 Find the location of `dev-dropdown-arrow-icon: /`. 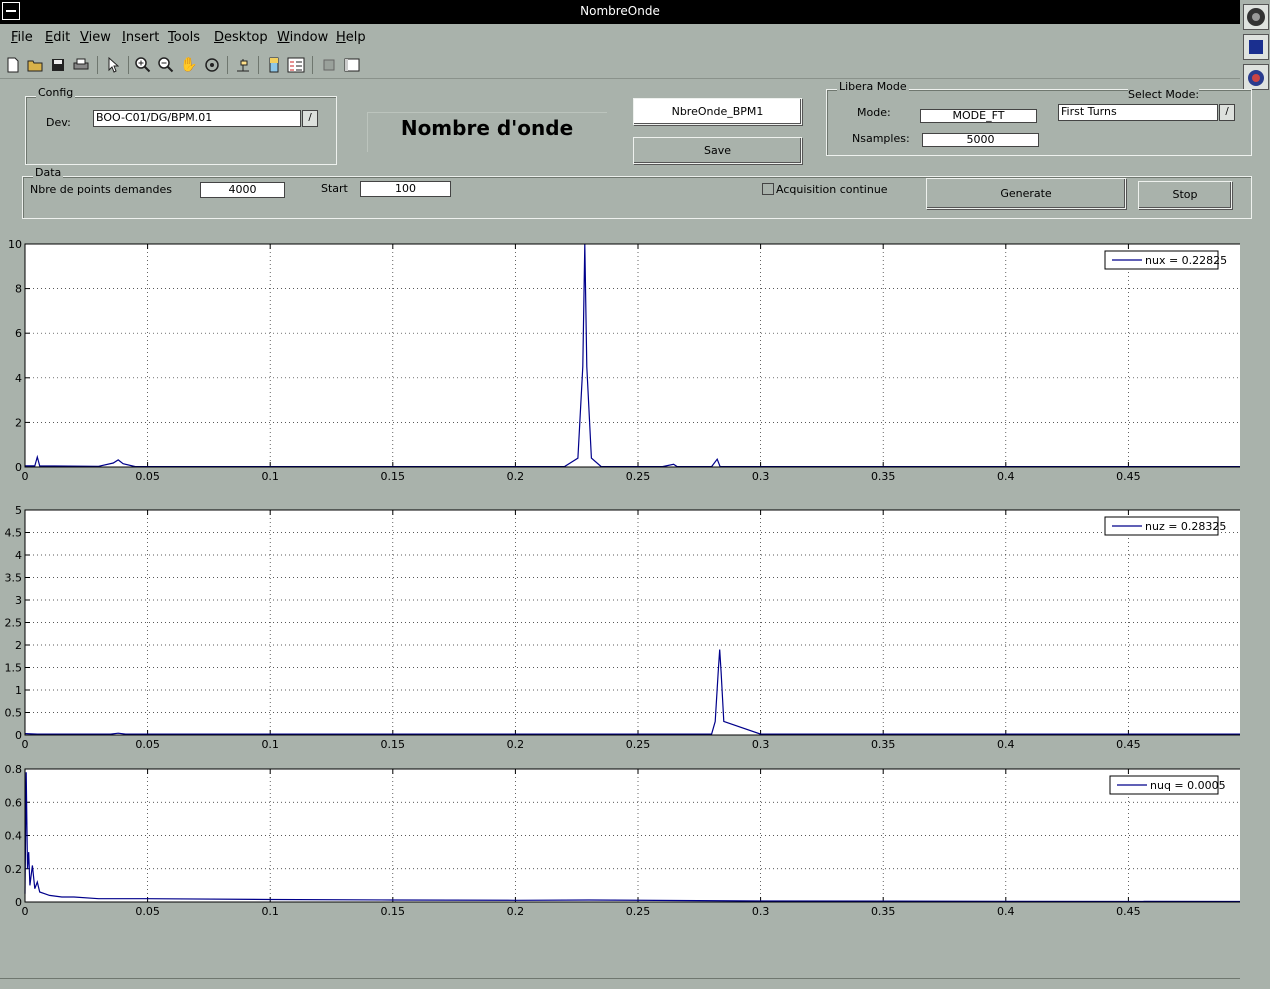

dev-dropdown-arrow-icon: / is located at coordinates (310, 118).